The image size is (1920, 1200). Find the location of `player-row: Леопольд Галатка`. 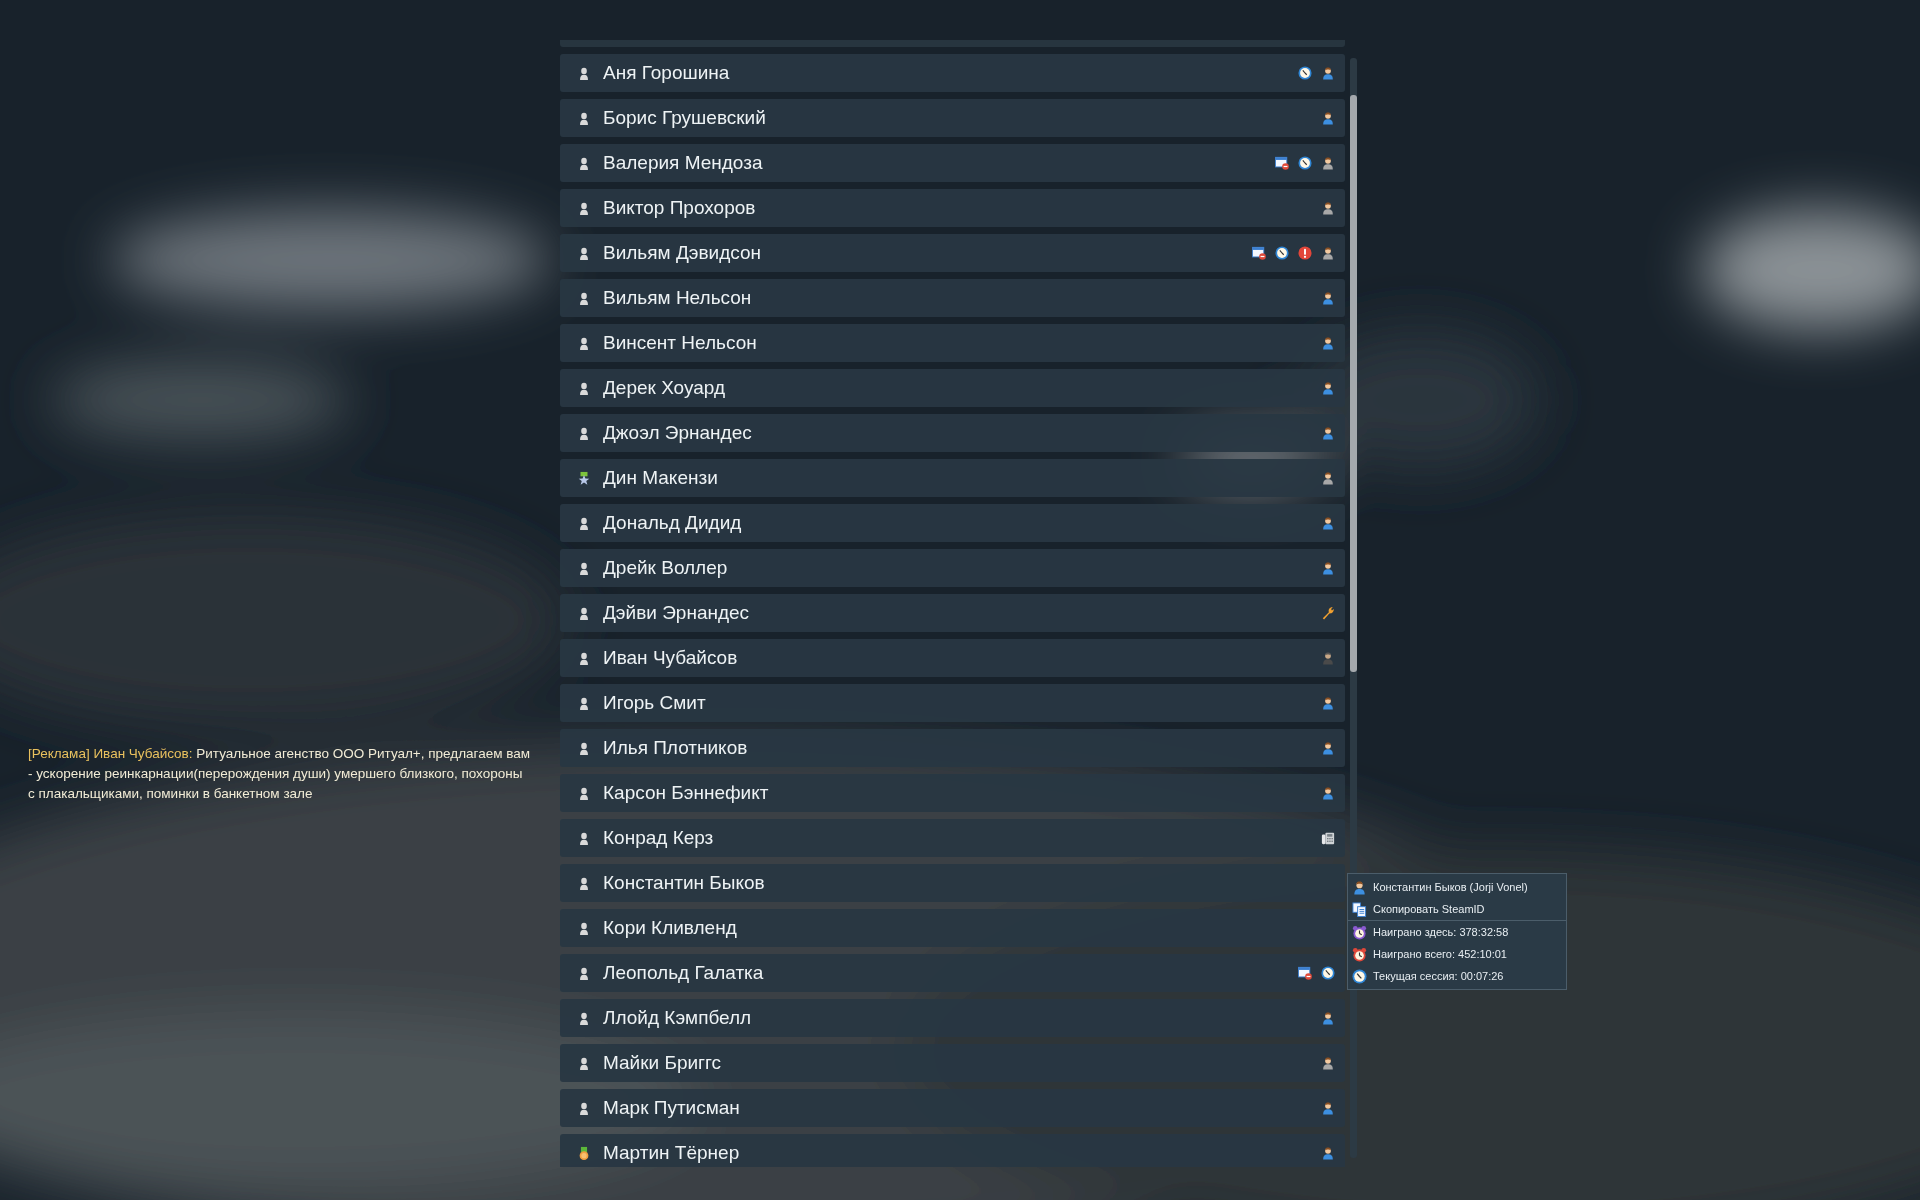

player-row: Леопольд Галатка is located at coordinates (952, 973).